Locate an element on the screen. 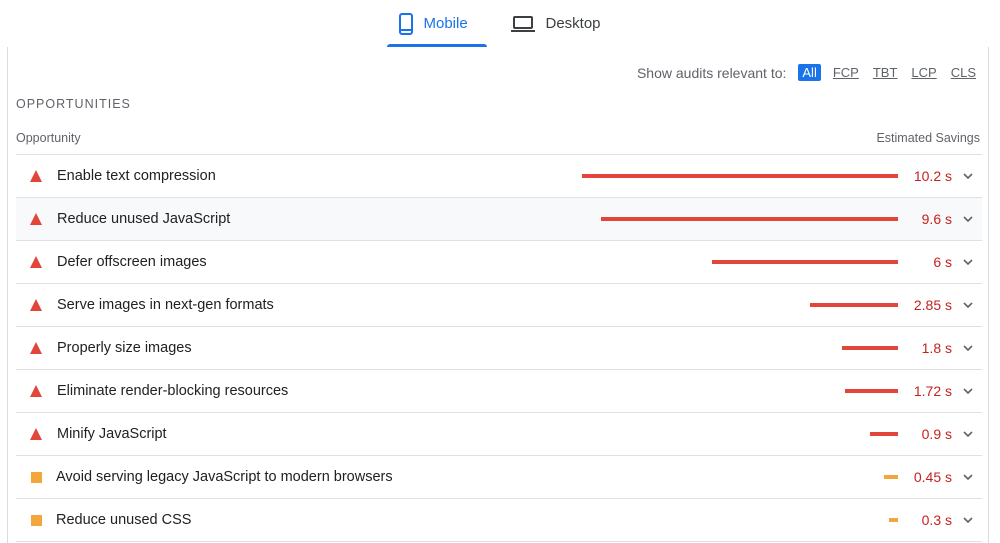 The height and width of the screenshot is (543, 1000). opportunity-row: Minify JavaScript 0.9 s is located at coordinates (499, 434).